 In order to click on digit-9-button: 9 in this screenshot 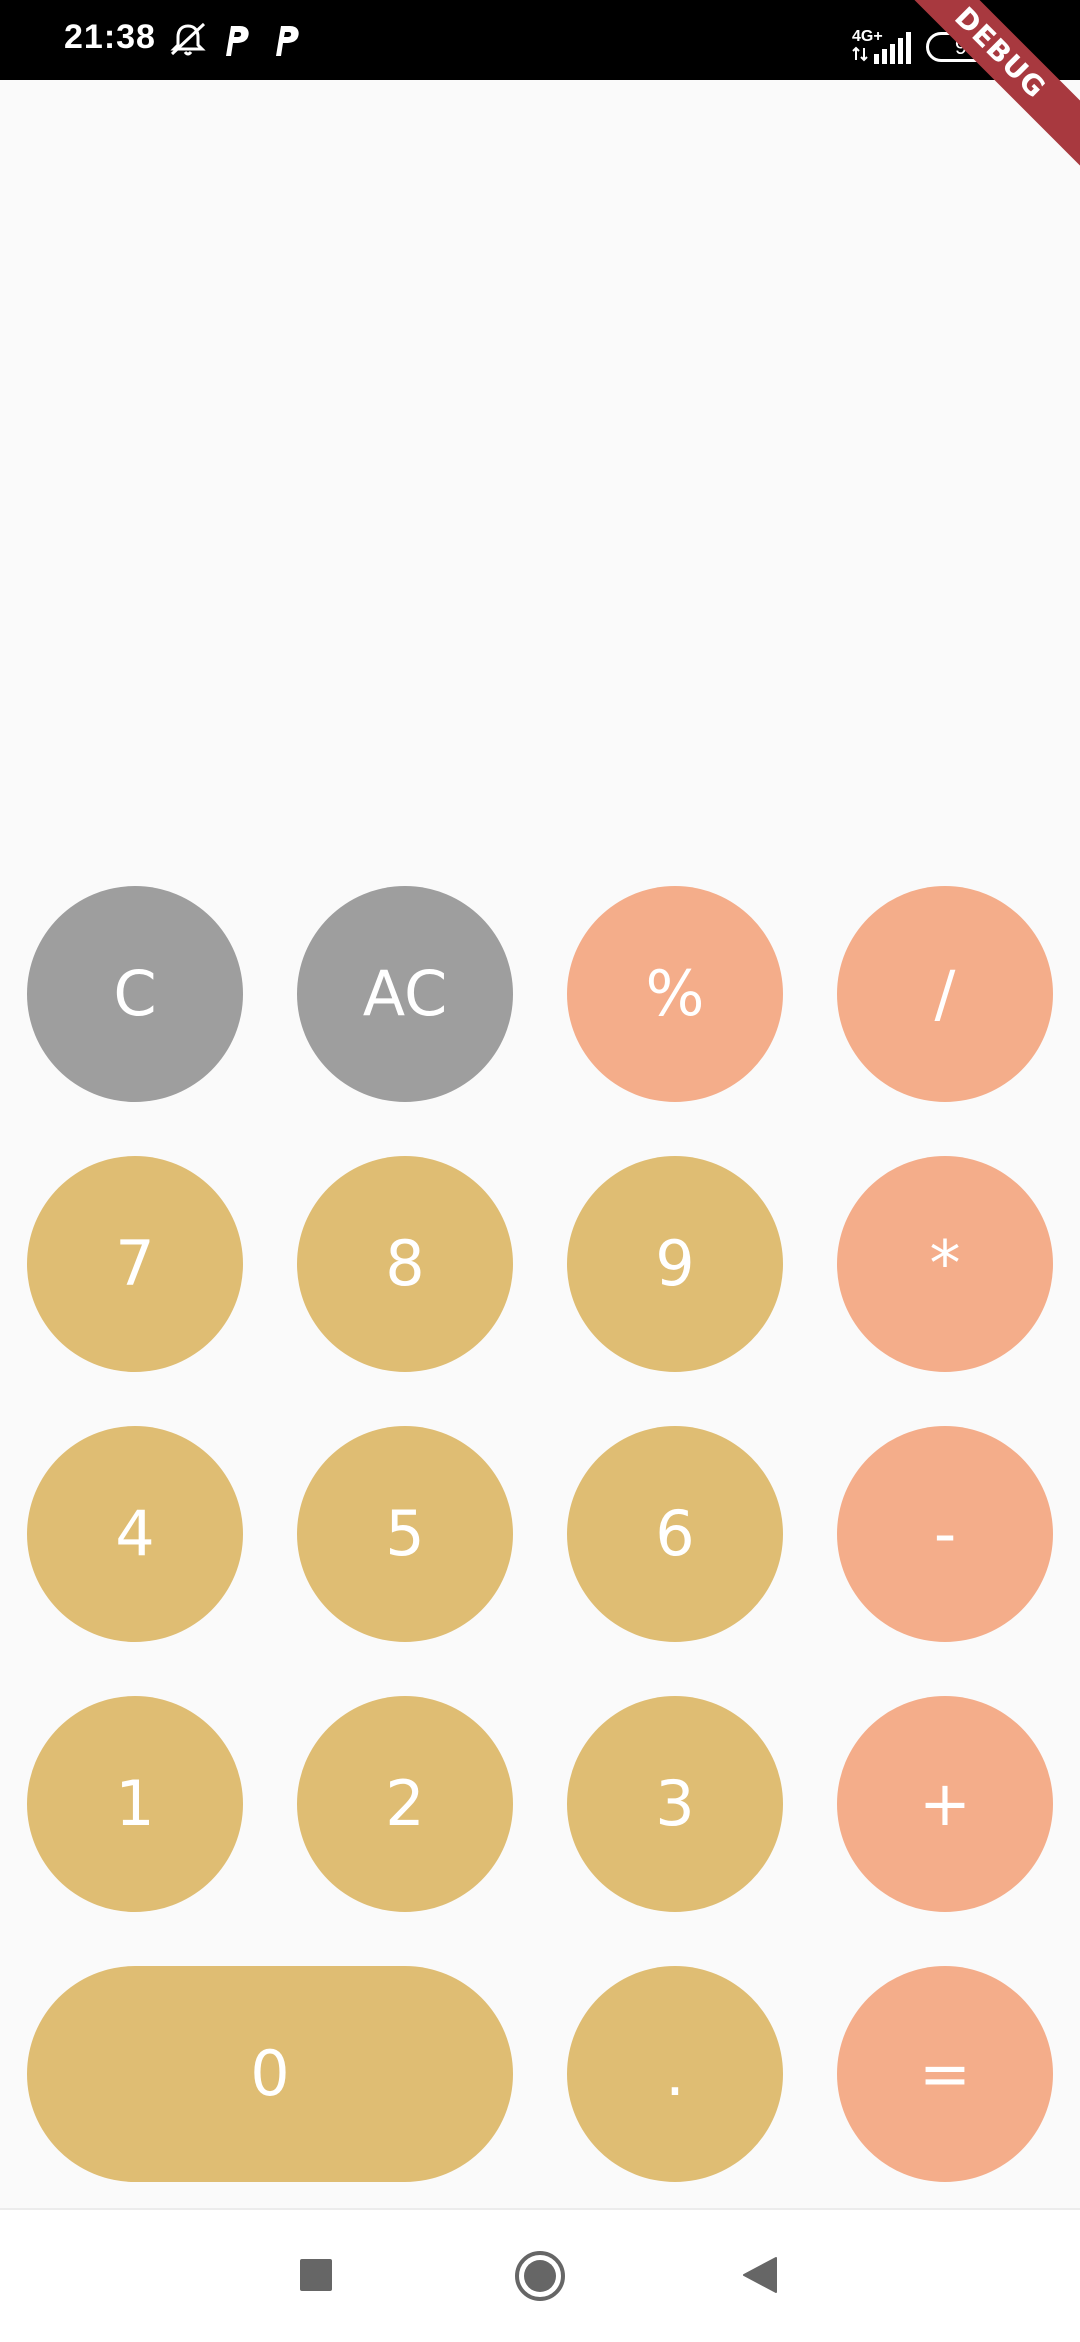, I will do `click(675, 1264)`.